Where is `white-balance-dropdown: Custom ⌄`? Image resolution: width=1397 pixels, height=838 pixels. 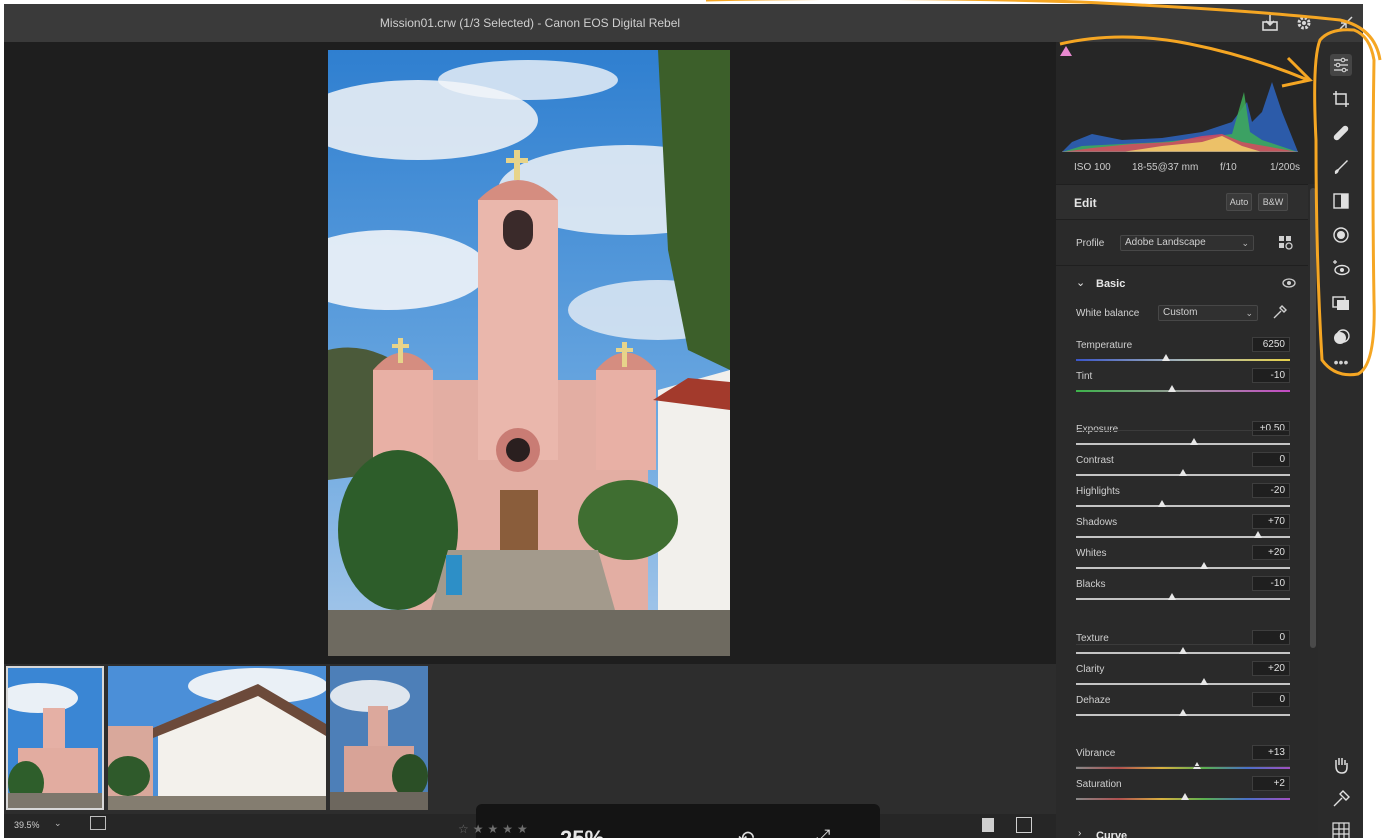 white-balance-dropdown: Custom ⌄ is located at coordinates (1208, 313).